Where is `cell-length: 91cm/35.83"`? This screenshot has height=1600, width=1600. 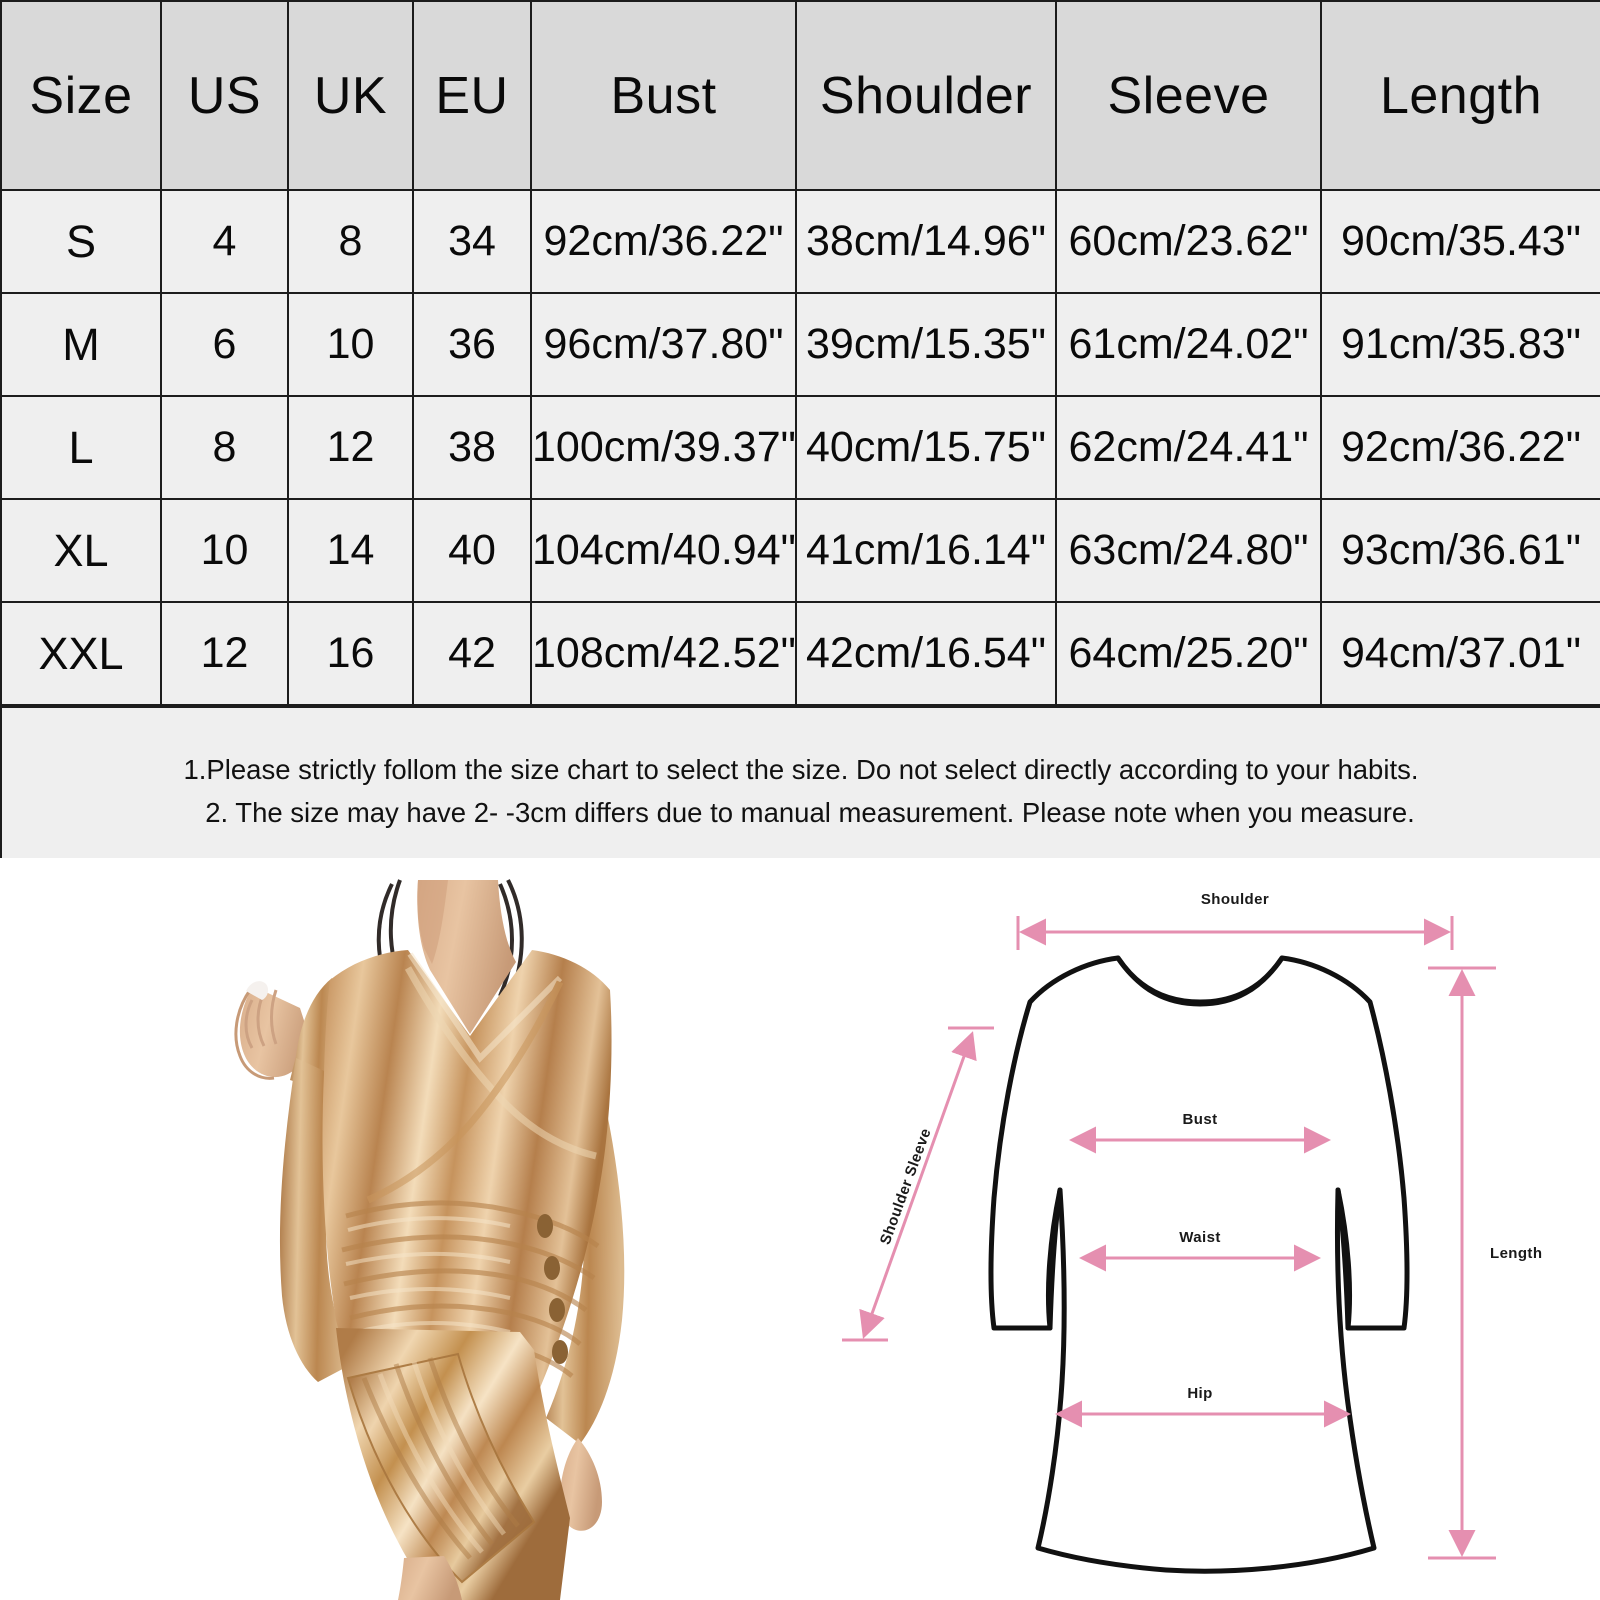
cell-length: 91cm/35.83" is located at coordinates (1460, 344).